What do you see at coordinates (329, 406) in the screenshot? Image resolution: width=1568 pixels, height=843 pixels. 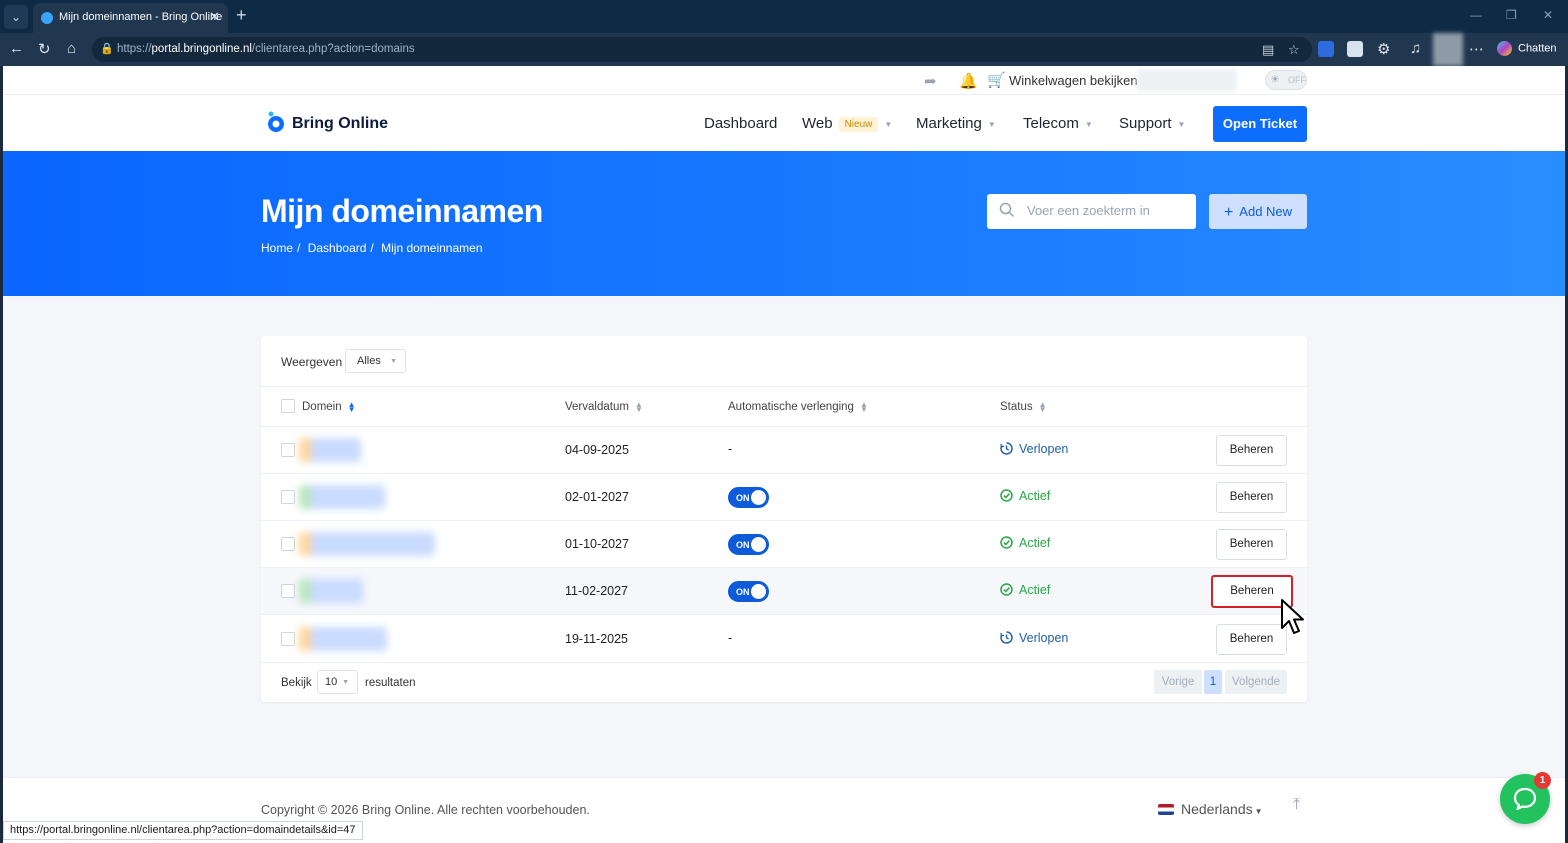 I see `column-domain: Domein ▲ ▼` at bounding box center [329, 406].